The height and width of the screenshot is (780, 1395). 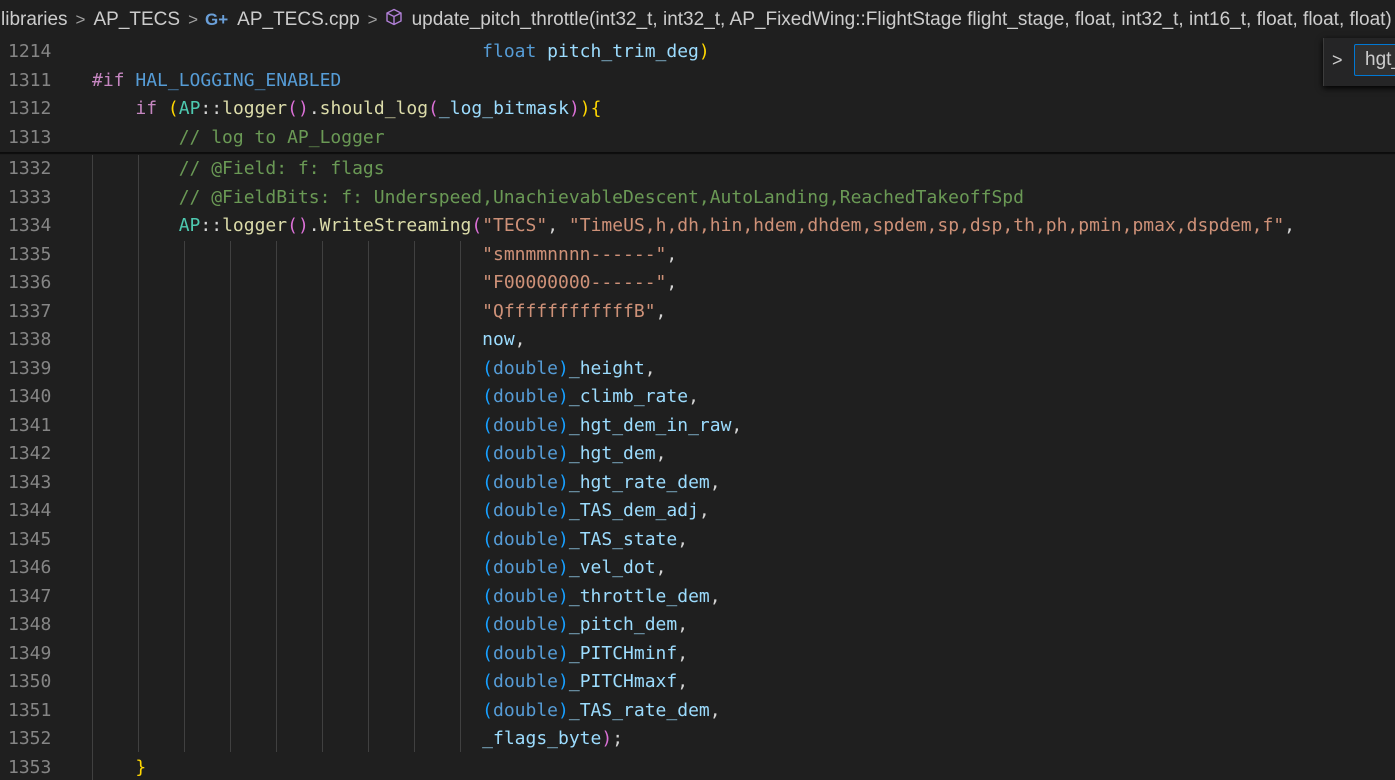 What do you see at coordinates (30, 624) in the screenshot?
I see `line-number: 1348` at bounding box center [30, 624].